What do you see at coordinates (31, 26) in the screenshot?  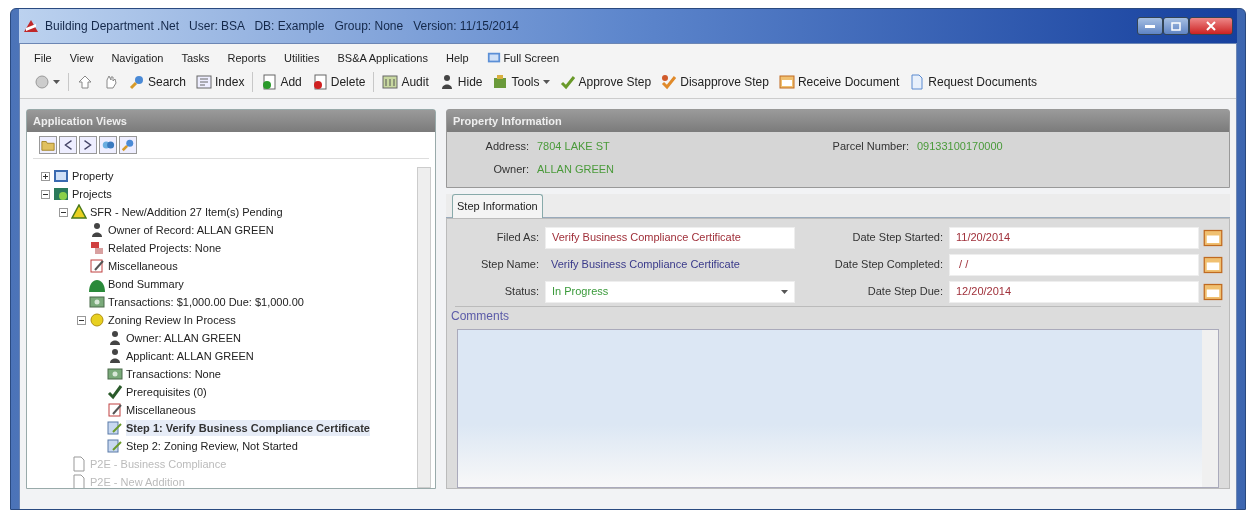 I see `app-logo-icon` at bounding box center [31, 26].